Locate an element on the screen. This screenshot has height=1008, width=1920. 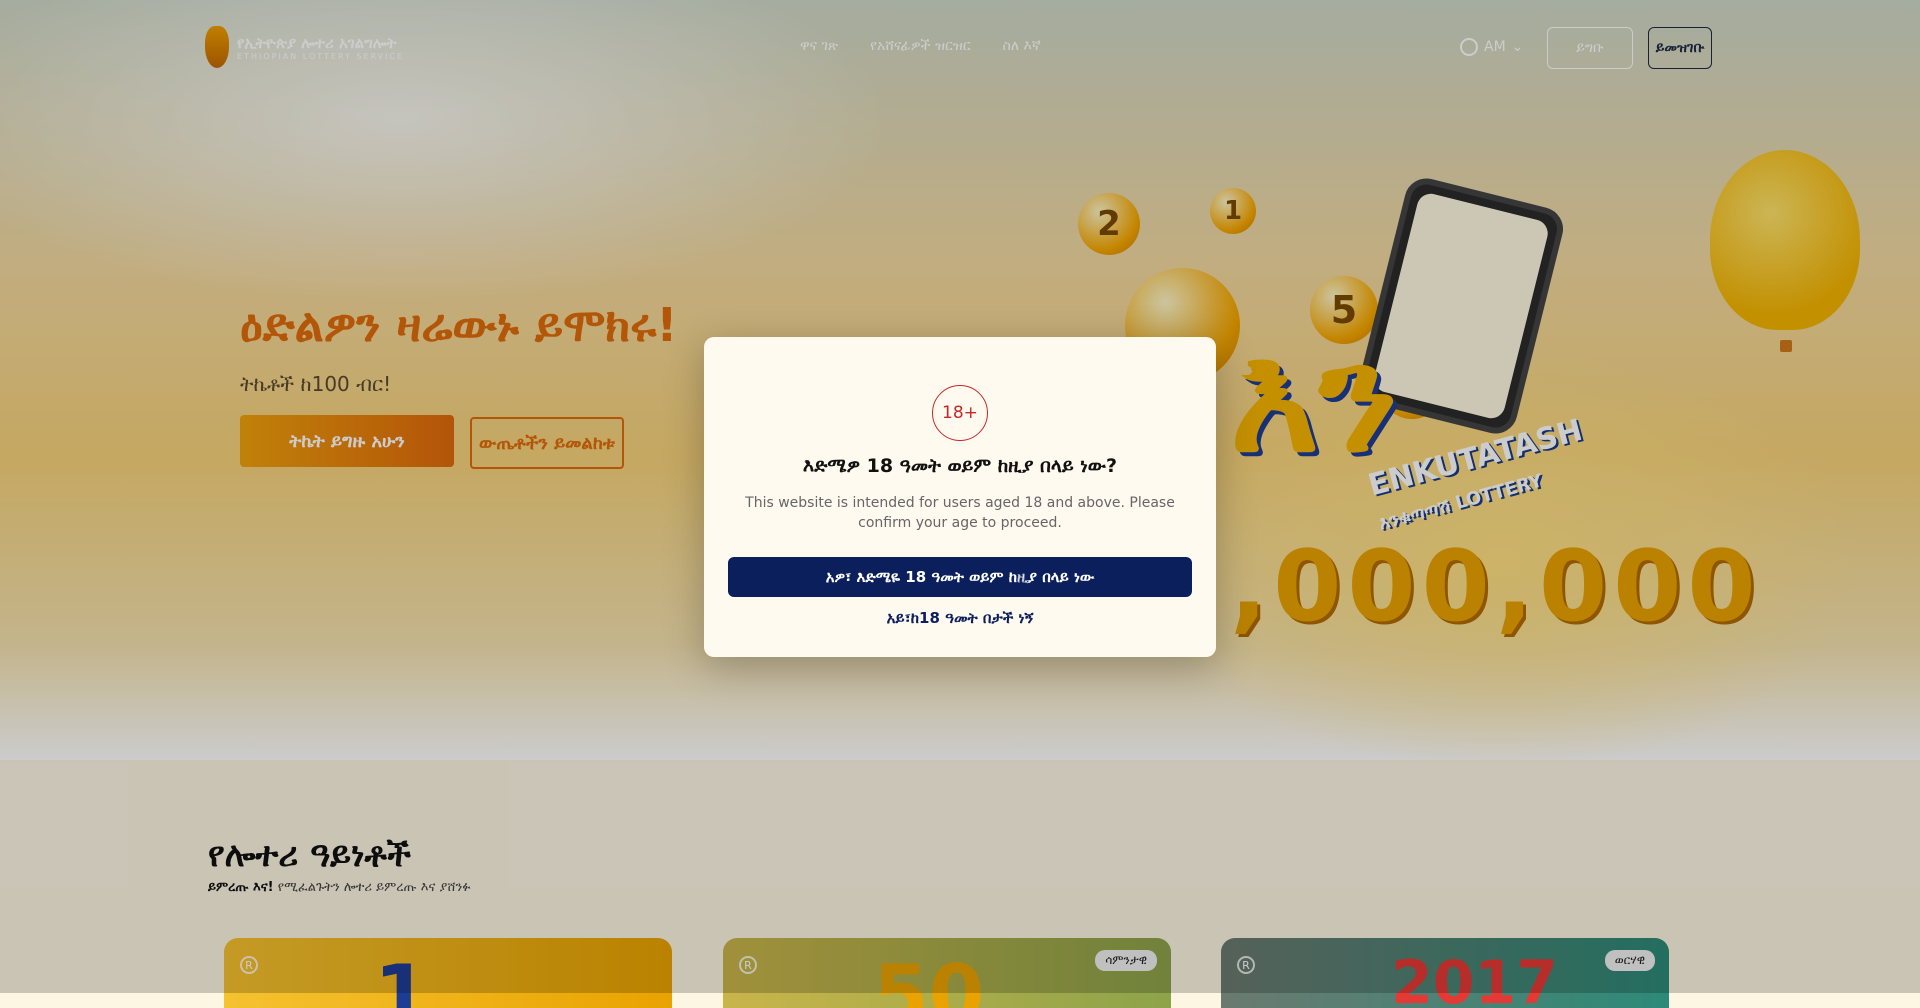
dialog-title: እድሜዎ 18 ዓመት ወይም ከዚያ በላይ ነው? is located at coordinates (960, 466).